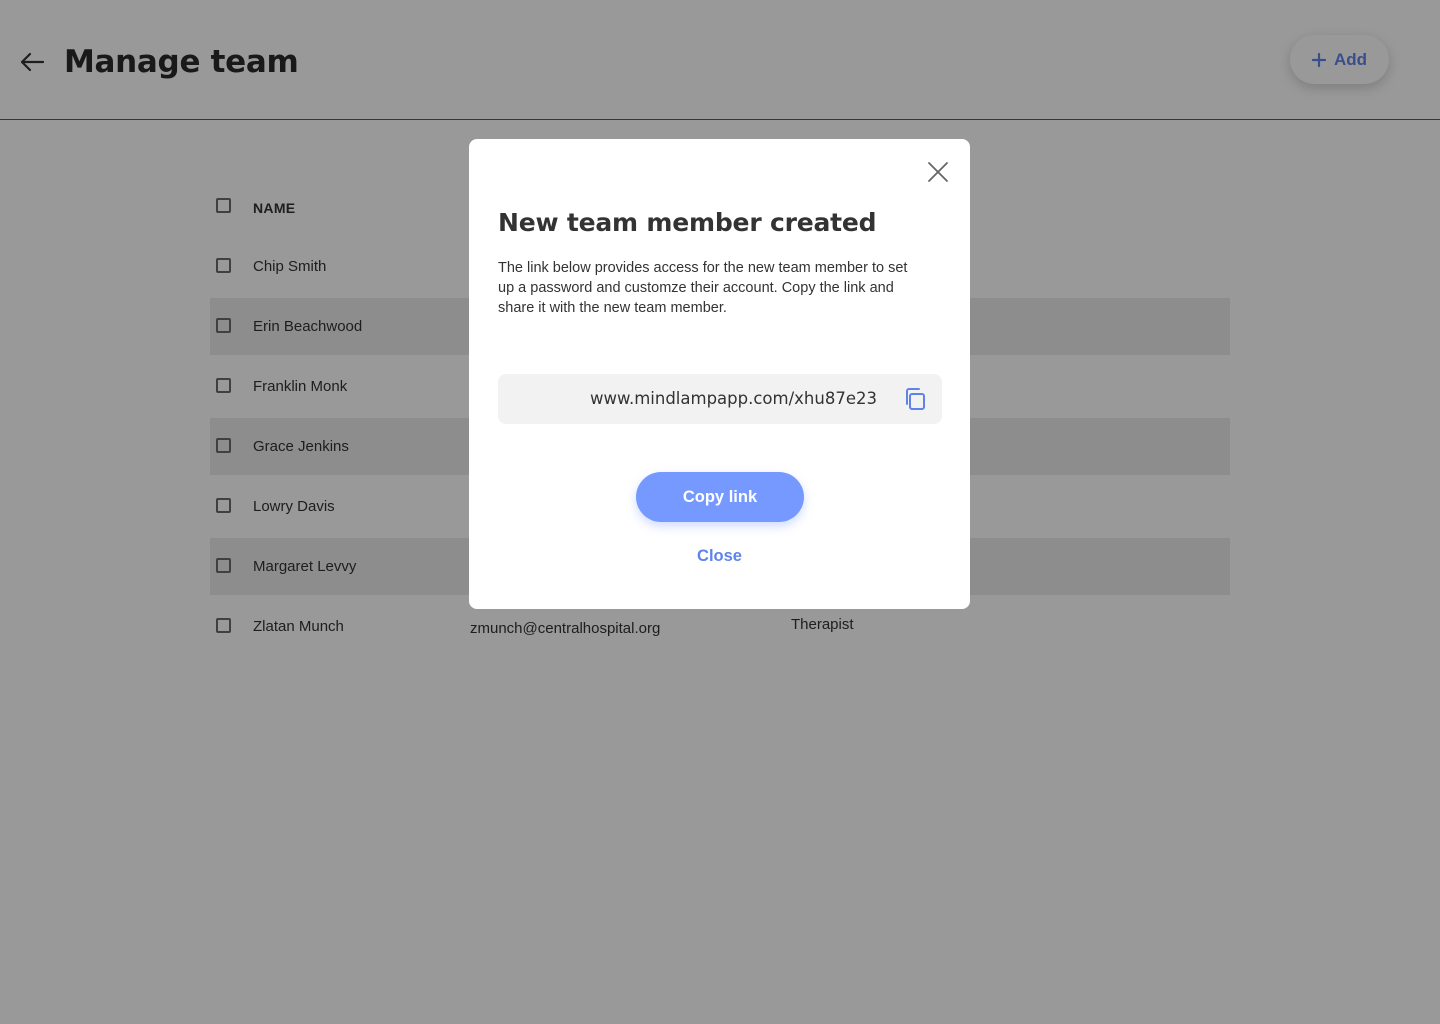 This screenshot has height=1024, width=1440. I want to click on invite-link-field: www.mindlampapp.com/xhu87e23, so click(720, 399).